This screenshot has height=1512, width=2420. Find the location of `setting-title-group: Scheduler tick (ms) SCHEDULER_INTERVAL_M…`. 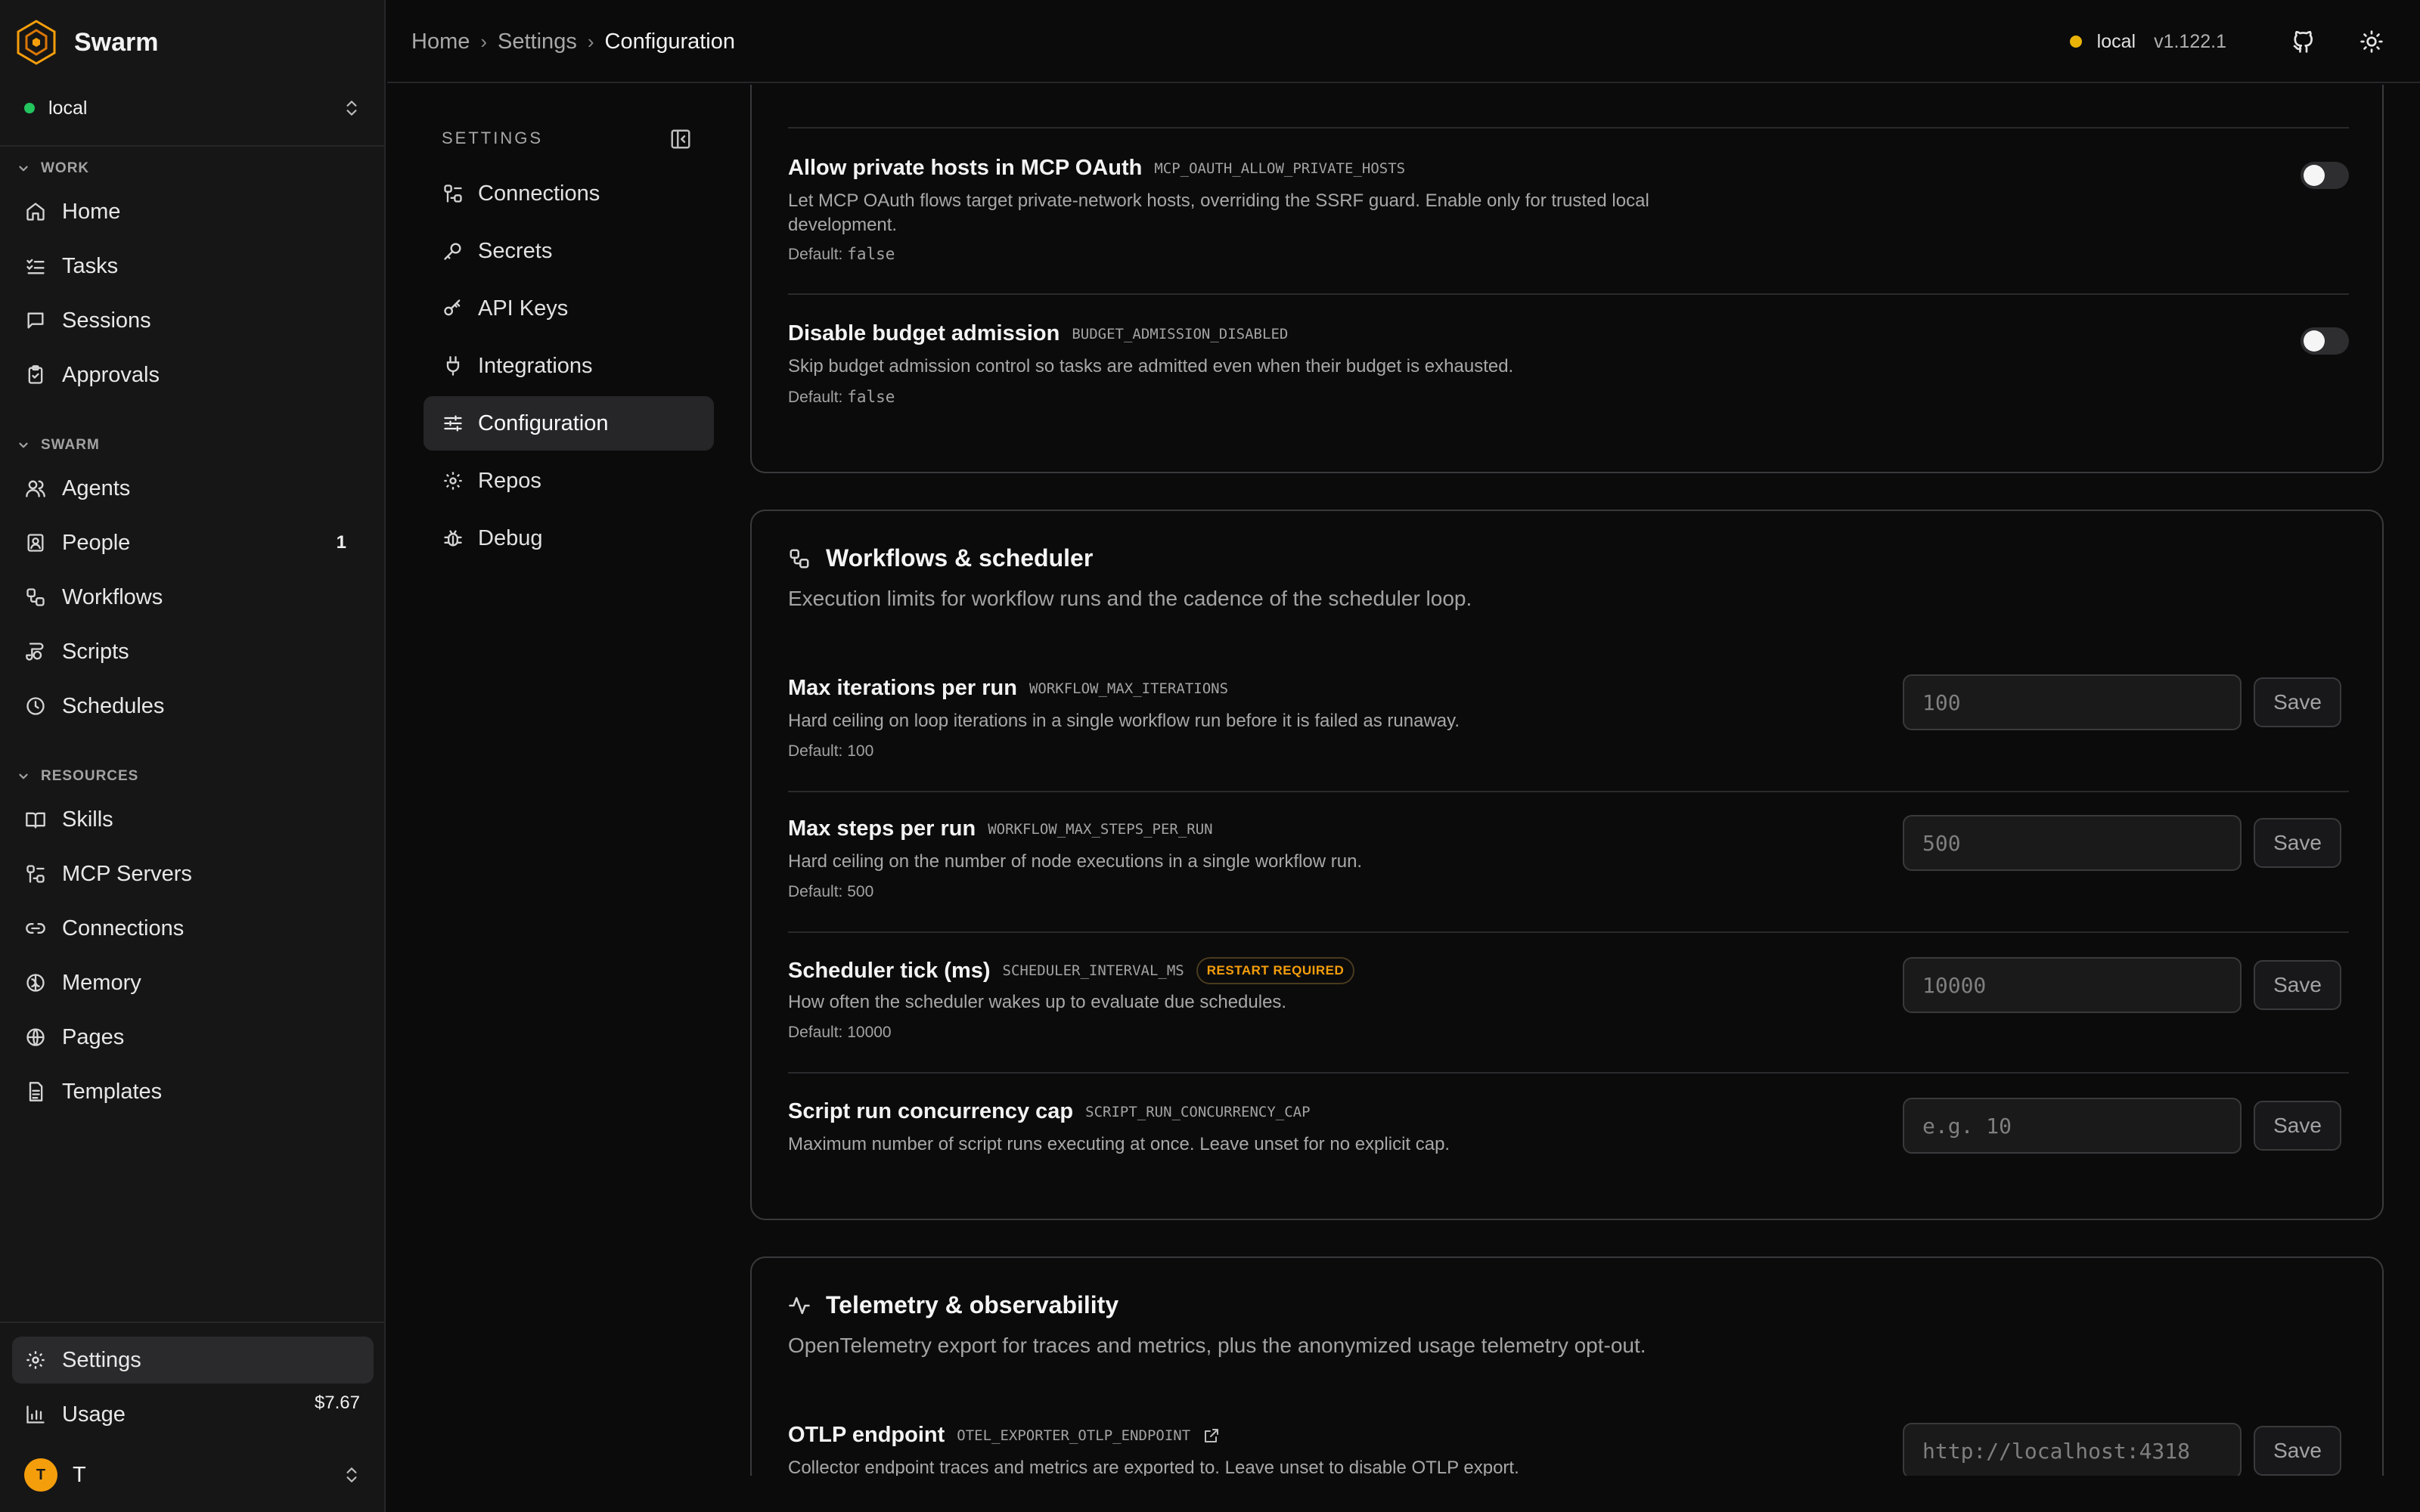

setting-title-group: Scheduler tick (ms) SCHEDULER_INTERVAL_M… is located at coordinates (1071, 970).